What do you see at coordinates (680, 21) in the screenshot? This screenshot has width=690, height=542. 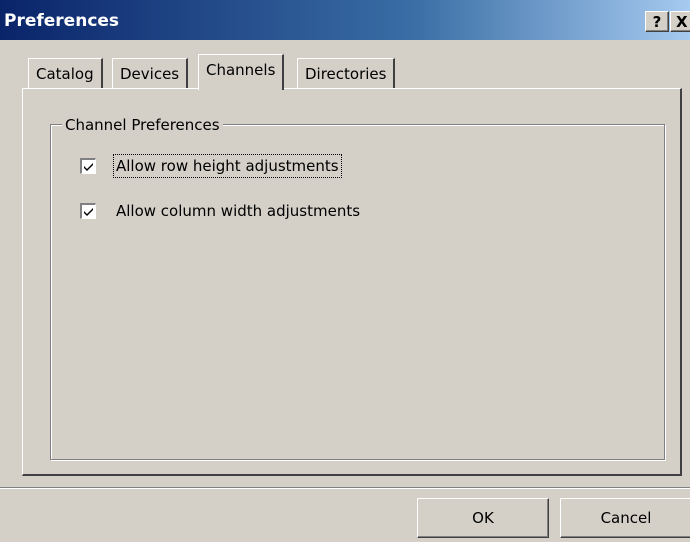 I see `close-button: X` at bounding box center [680, 21].